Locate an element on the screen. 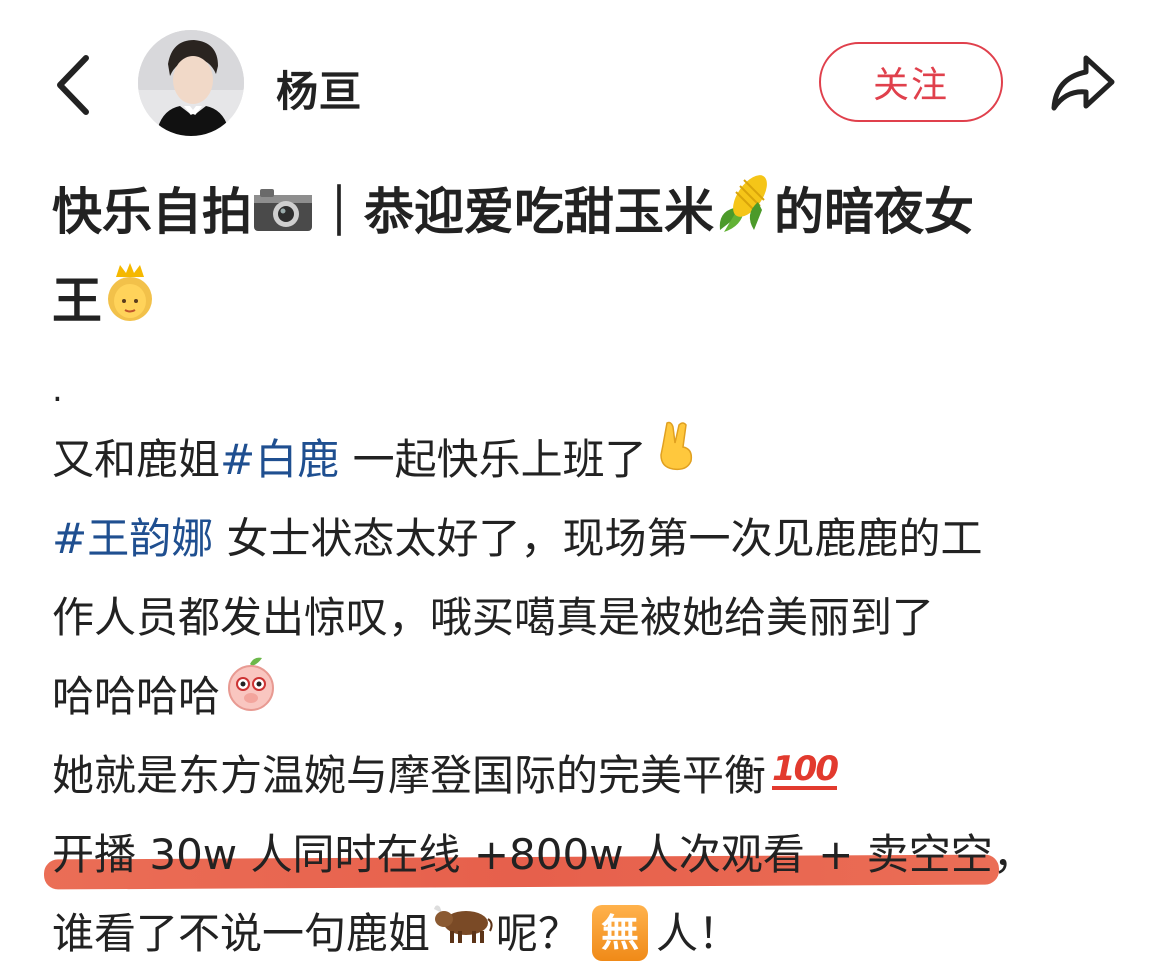 This screenshot has height=976, width=1170. hashtag-link-wangyunna: #王韵娜 is located at coordinates (132, 538).